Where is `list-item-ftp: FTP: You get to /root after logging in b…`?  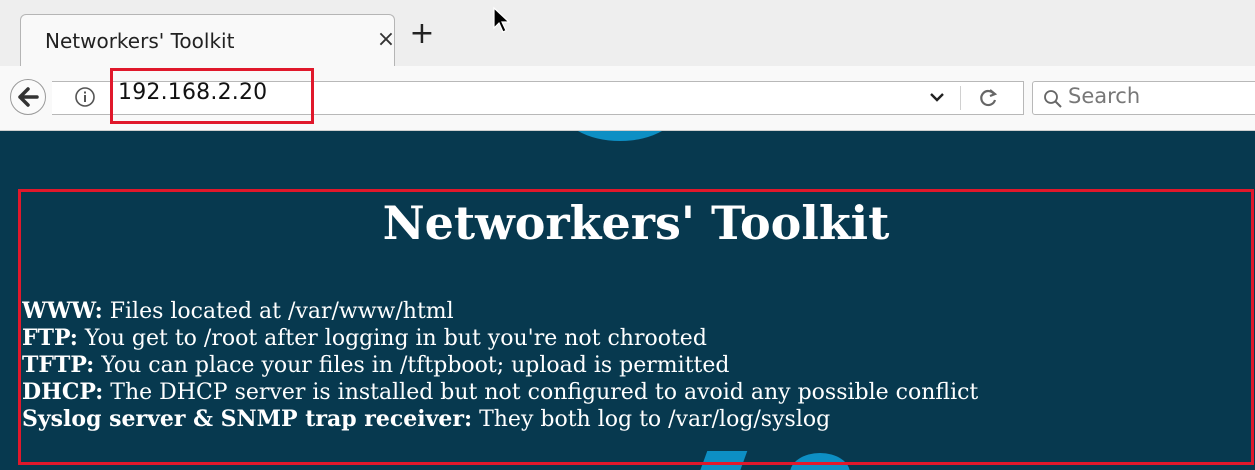
list-item-ftp: FTP: You get to /root after logging in b… is located at coordinates (638, 338).